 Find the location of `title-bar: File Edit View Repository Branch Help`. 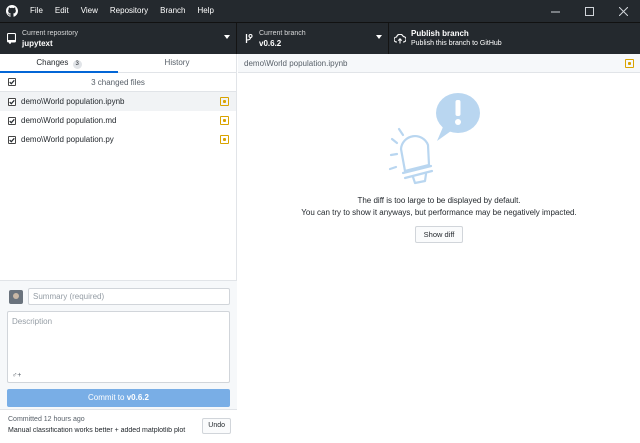

title-bar: File Edit View Repository Branch Help is located at coordinates (320, 11).